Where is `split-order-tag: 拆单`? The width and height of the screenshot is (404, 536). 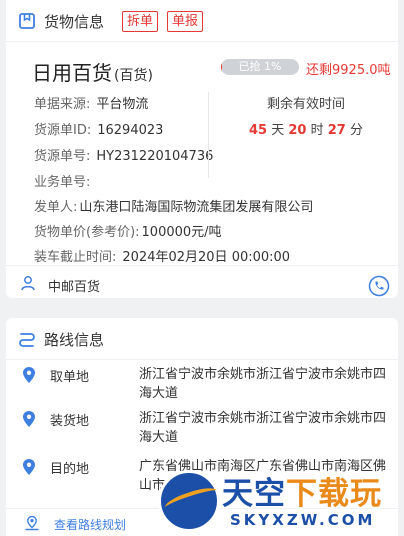
split-order-tag: 拆单 is located at coordinates (140, 21).